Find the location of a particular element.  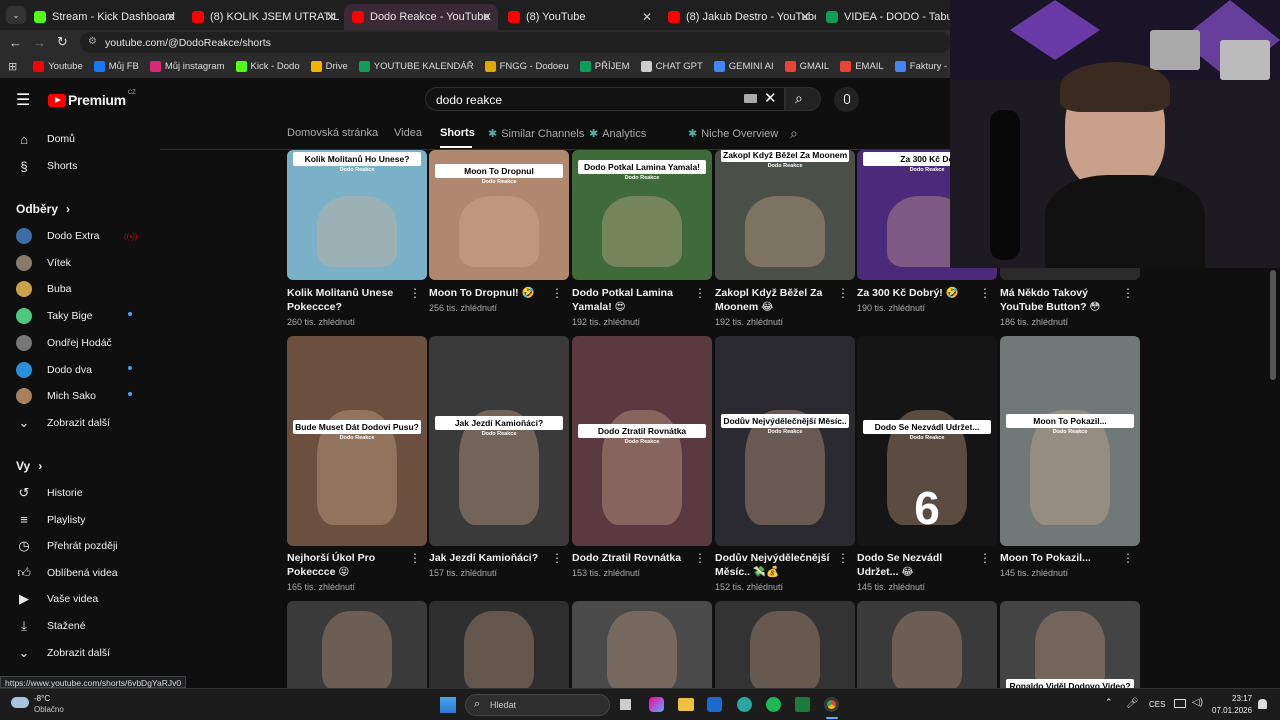

you-heading: Vy › is located at coordinates (29, 466).